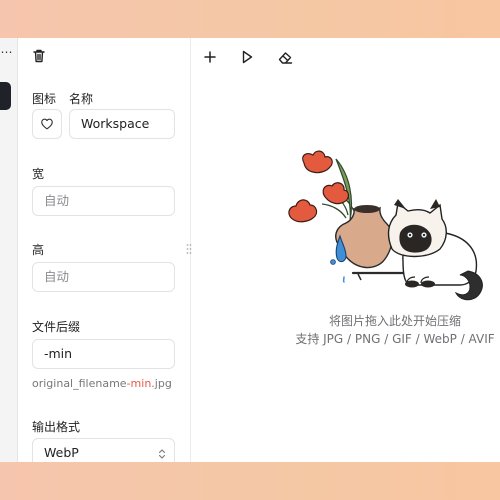  I want to click on width-label: 宽, so click(38, 174).